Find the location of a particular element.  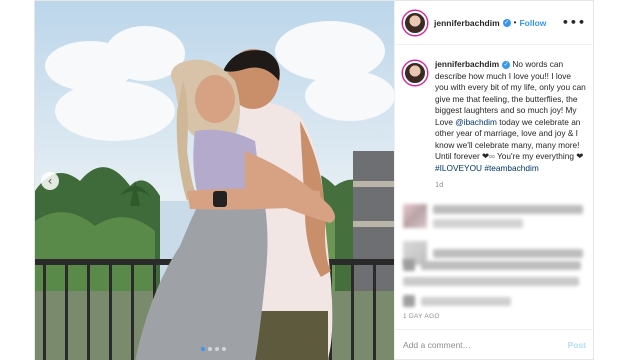

add-comment-bar: Post is located at coordinates (494, 344).